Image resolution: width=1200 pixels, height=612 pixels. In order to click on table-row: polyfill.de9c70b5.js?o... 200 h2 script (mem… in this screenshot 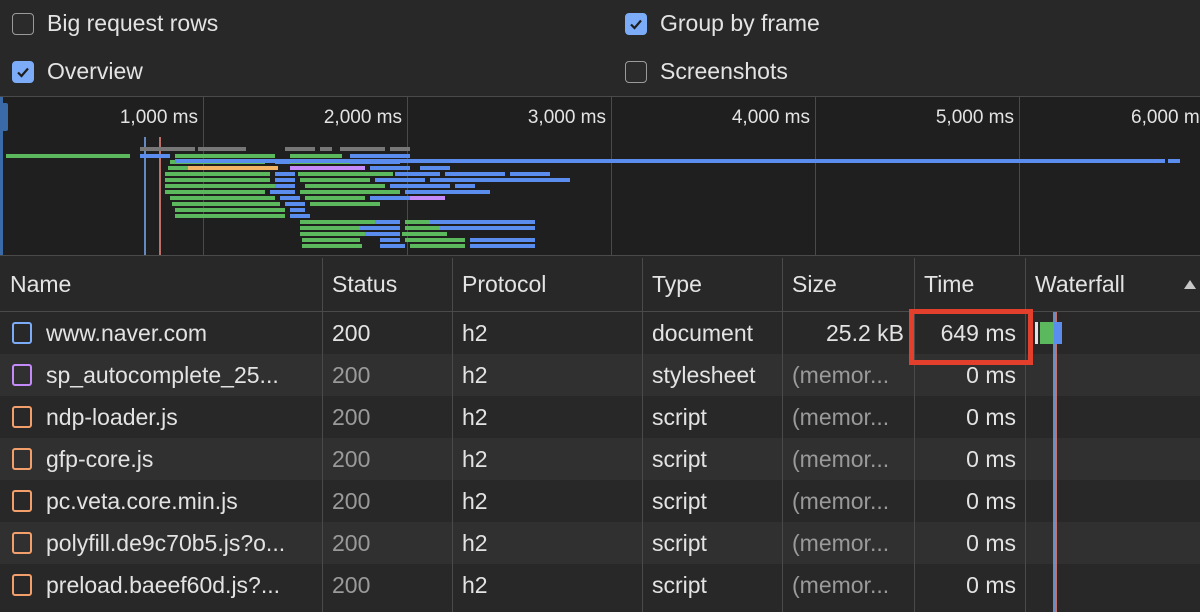, I will do `click(600, 543)`.